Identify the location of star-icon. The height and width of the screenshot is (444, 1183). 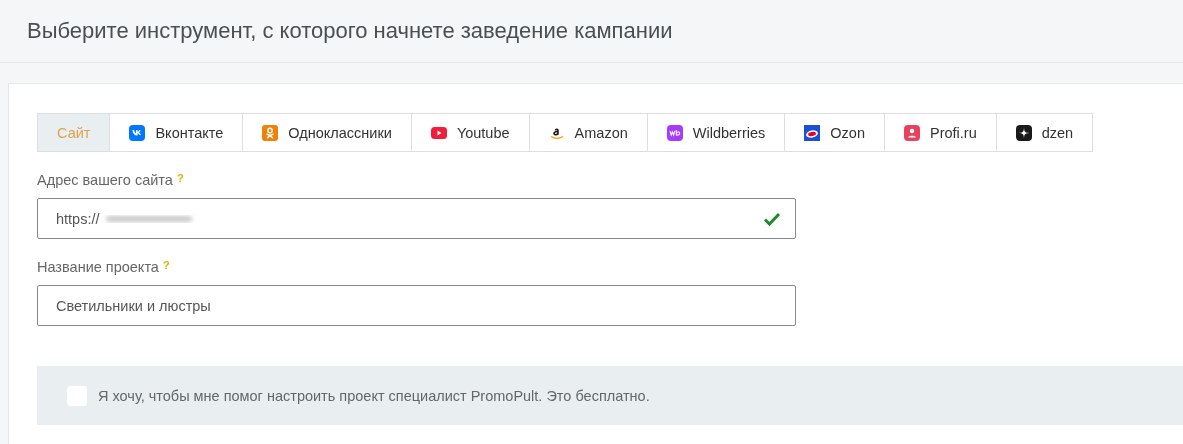
(1023, 132).